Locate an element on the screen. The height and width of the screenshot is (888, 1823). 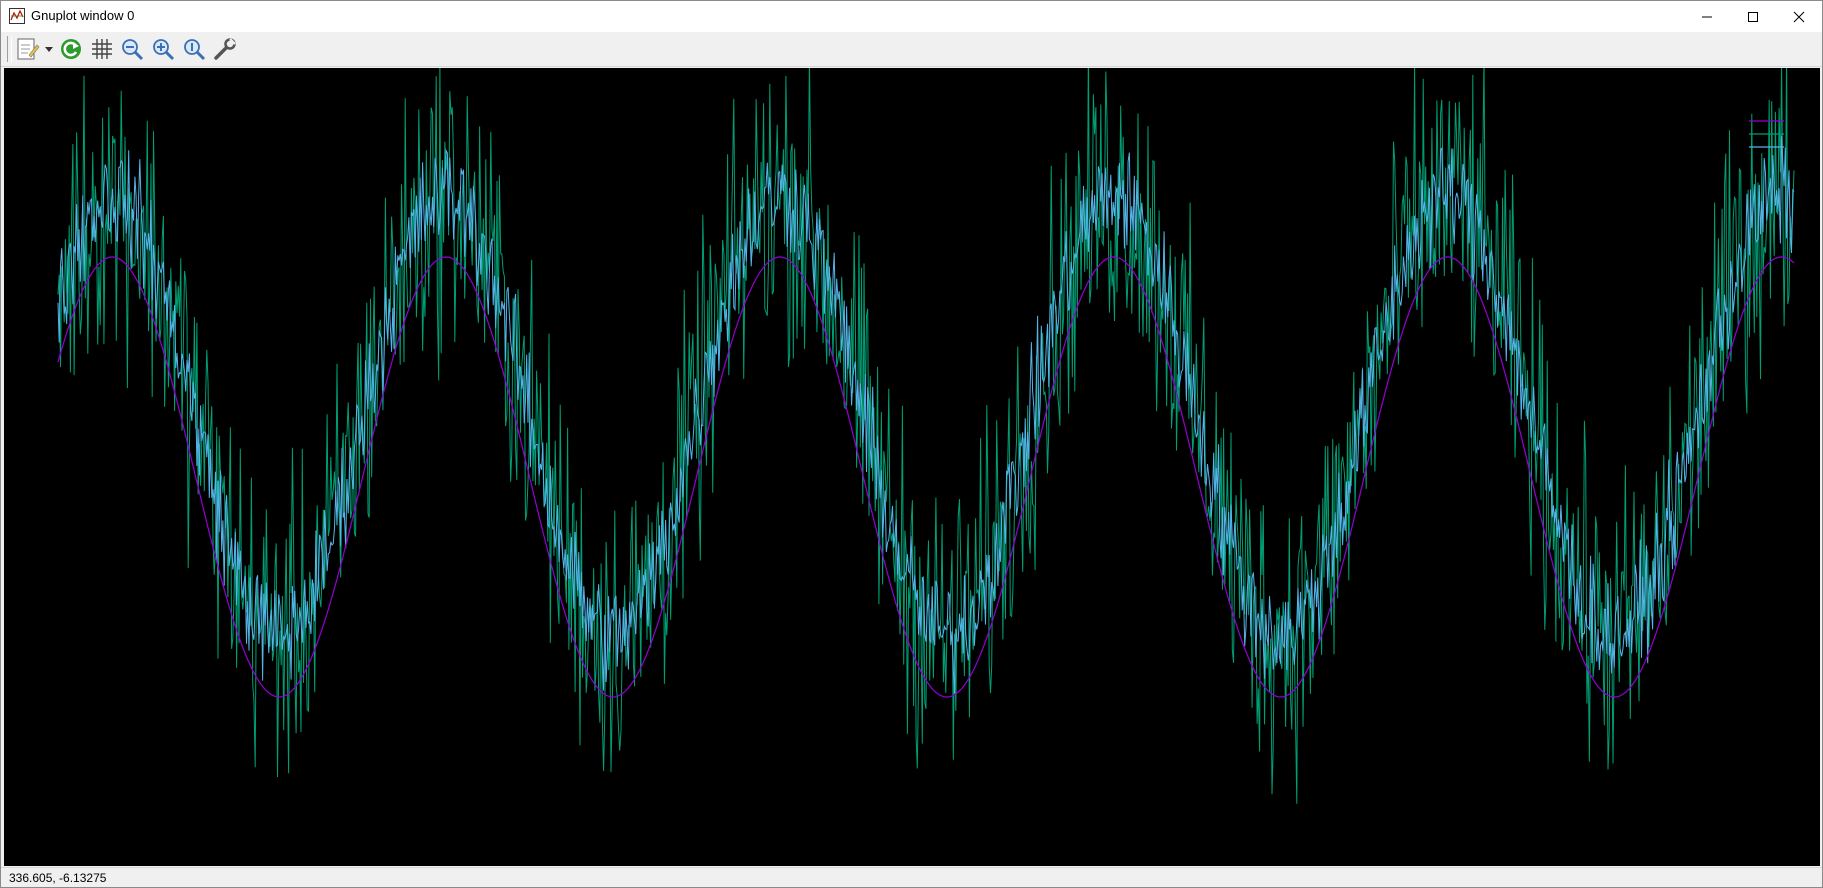
options-button is located at coordinates (225, 49).